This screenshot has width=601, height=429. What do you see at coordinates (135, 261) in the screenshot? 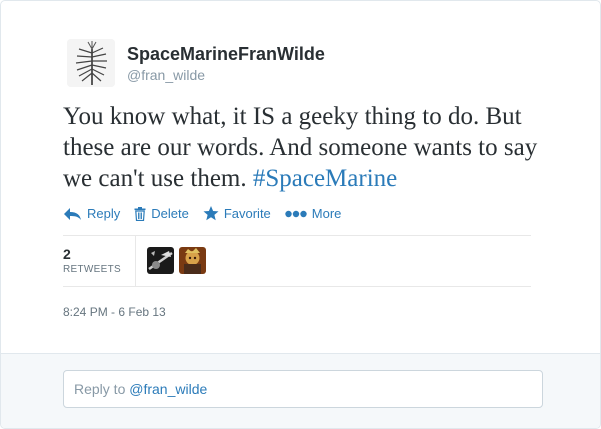
I see `stats-separator` at bounding box center [135, 261].